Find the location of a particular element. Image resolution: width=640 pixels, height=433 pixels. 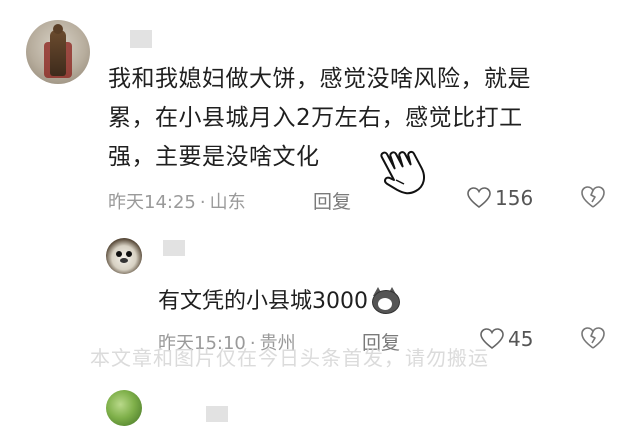

comment-reply-button: 回复 is located at coordinates (332, 200).